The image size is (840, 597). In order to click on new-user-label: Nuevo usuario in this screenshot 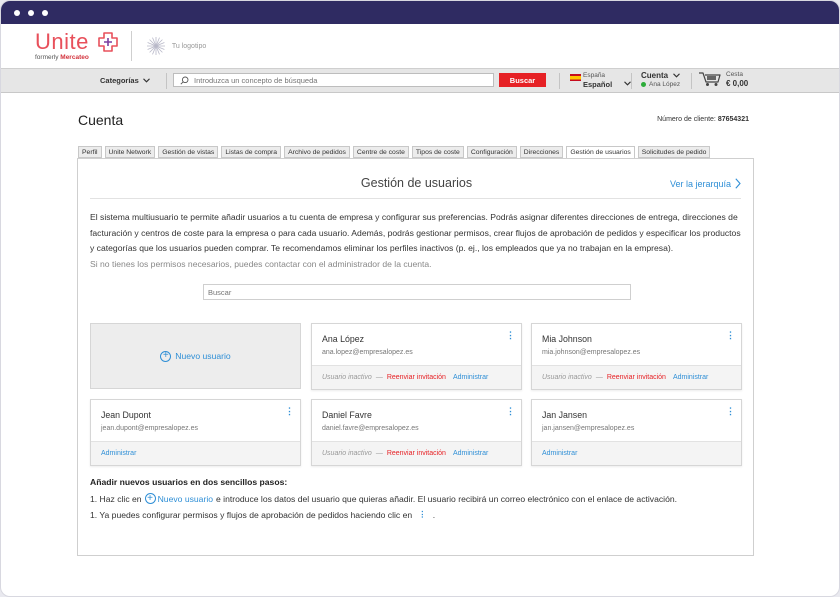, I will do `click(203, 356)`.